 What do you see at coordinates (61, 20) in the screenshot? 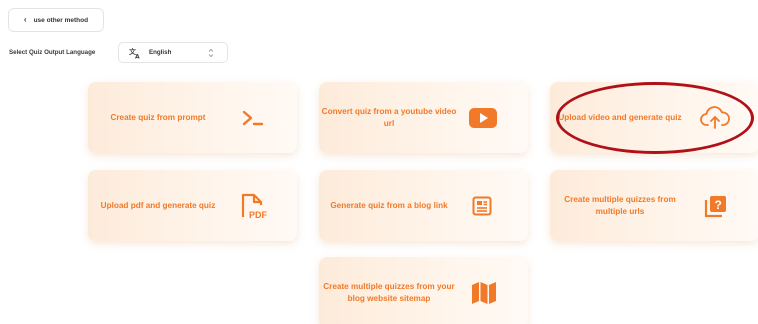
I see `back-button-label: use other method` at bounding box center [61, 20].